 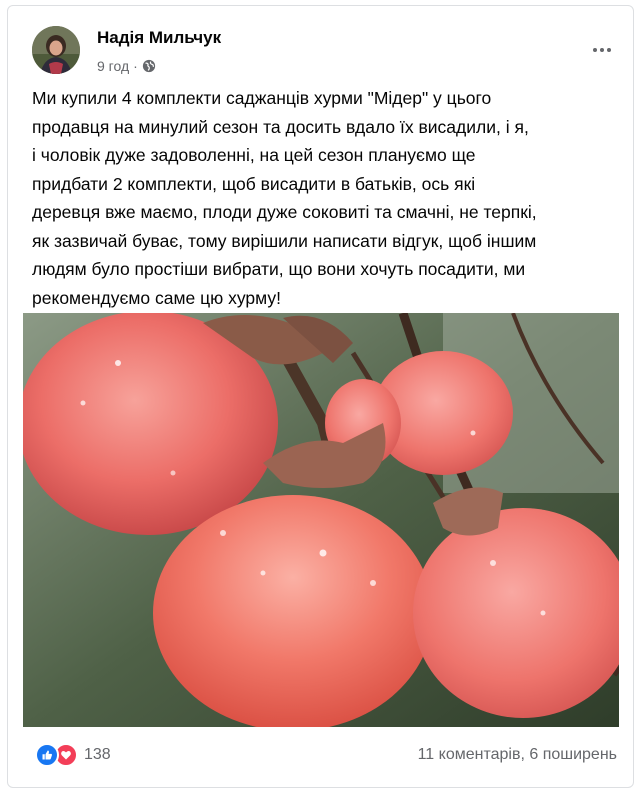 I want to click on comments-count: 11 коментарів, so click(x=469, y=755).